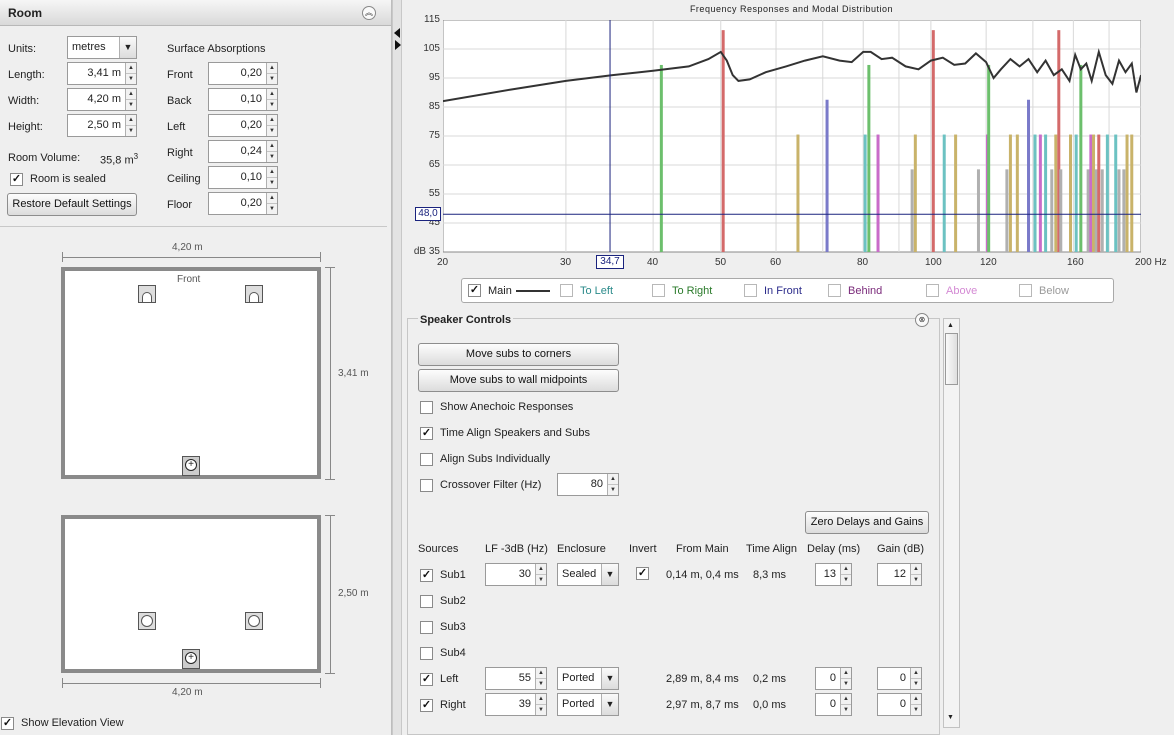  What do you see at coordinates (96, 73) in the screenshot?
I see `length-value: 3,41 m` at bounding box center [96, 73].